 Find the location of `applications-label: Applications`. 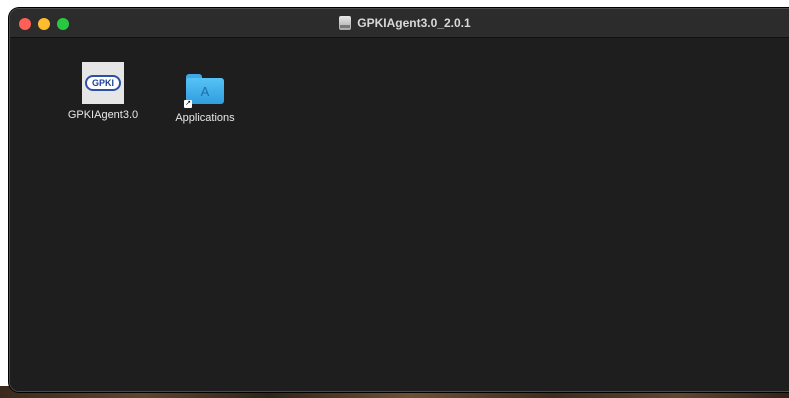

applications-label: Applications is located at coordinates (204, 118).